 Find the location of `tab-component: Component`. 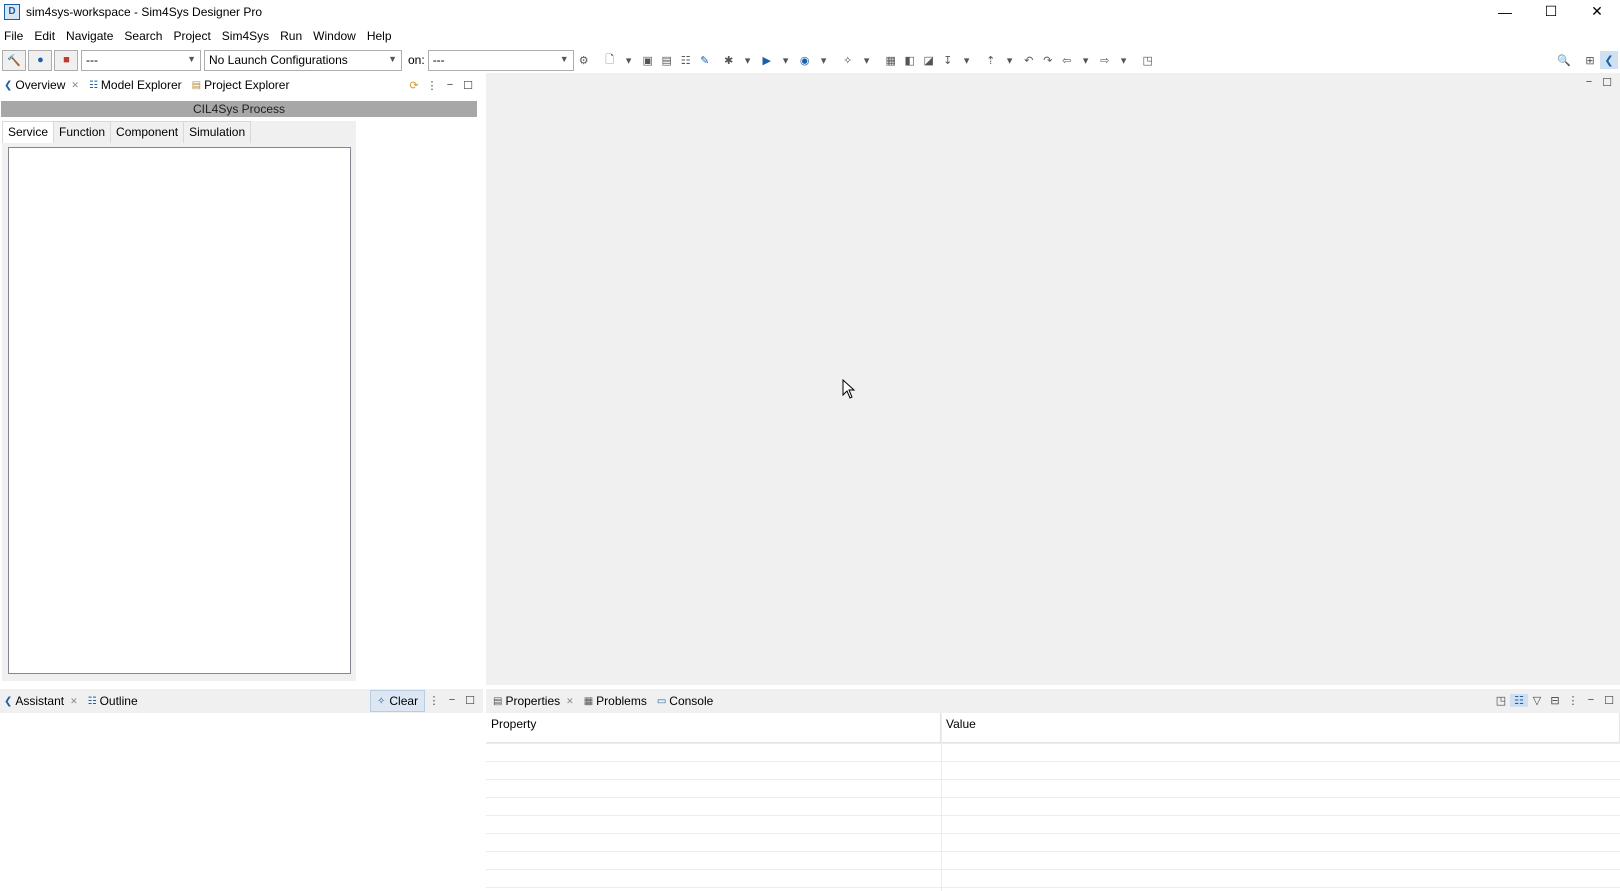

tab-component: Component is located at coordinates (147, 132).